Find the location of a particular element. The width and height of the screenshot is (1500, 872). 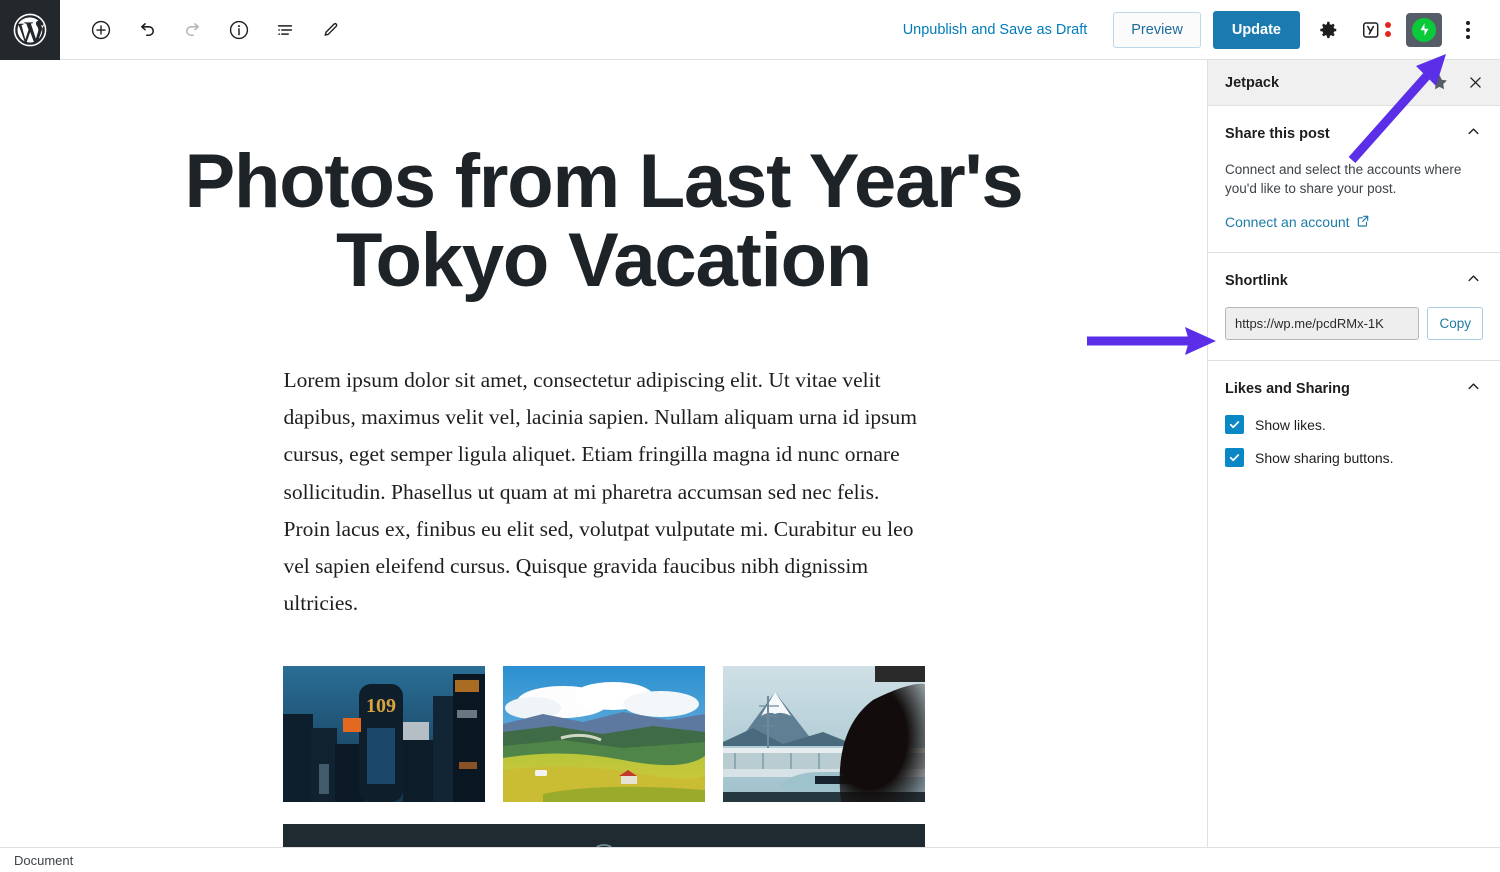

star-icon is located at coordinates (1439, 82).